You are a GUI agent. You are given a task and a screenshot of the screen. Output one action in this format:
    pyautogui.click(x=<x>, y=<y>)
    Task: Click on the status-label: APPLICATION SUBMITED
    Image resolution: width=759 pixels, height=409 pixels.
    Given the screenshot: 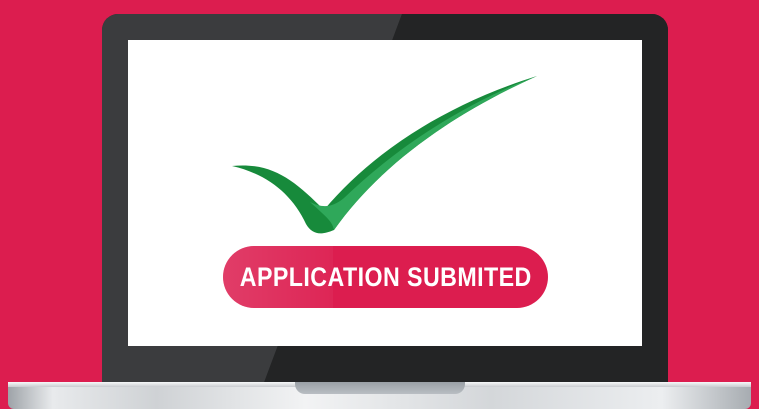 What is the action you would take?
    pyautogui.click(x=385, y=276)
    